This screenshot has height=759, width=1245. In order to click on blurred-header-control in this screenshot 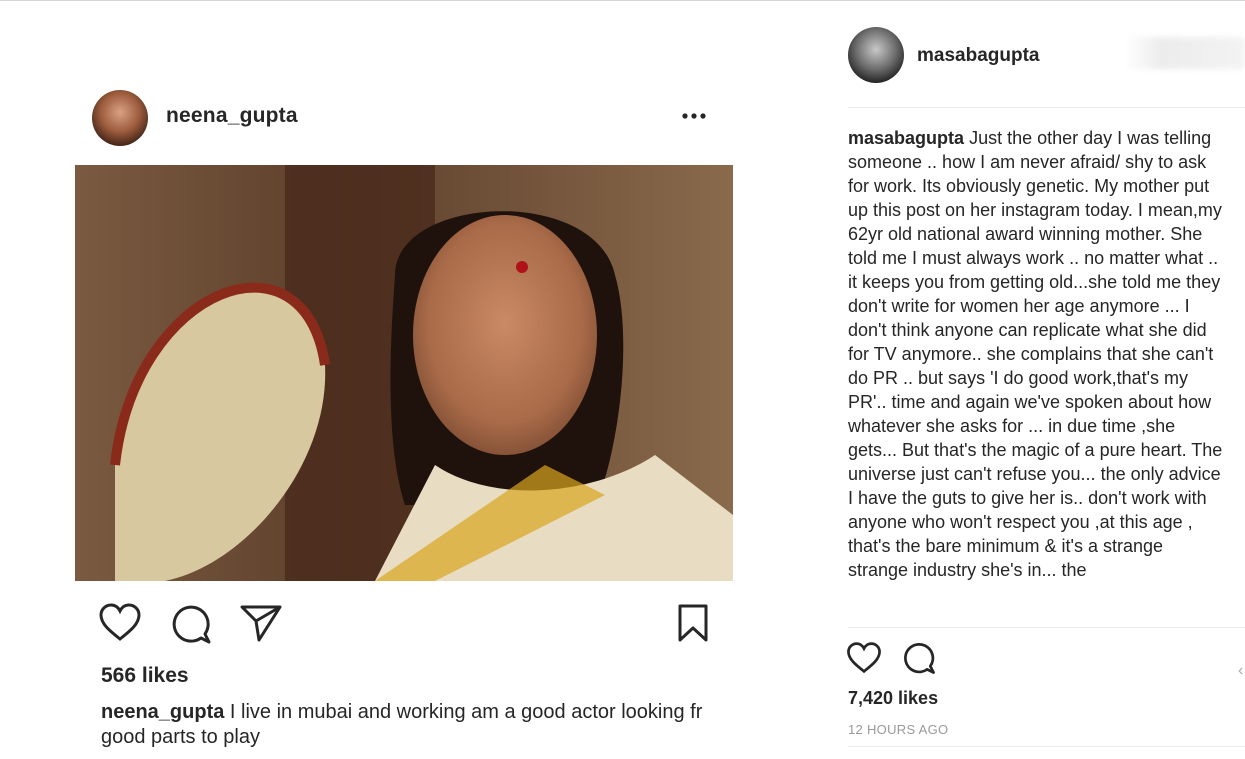, I will do `click(1185, 53)`.